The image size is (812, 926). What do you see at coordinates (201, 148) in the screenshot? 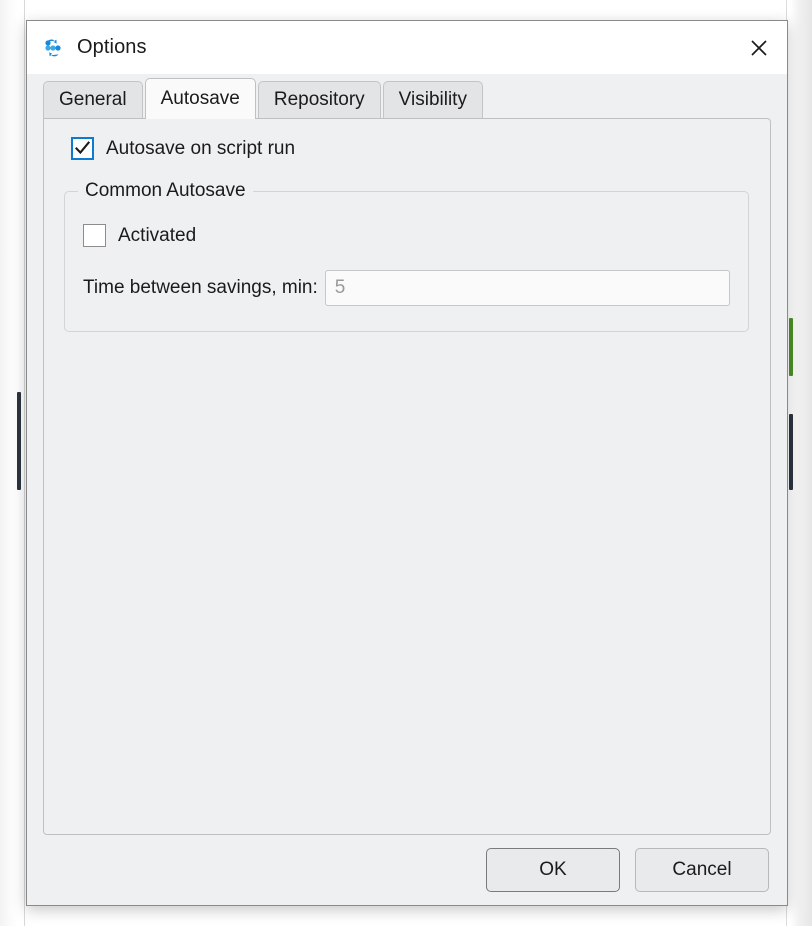
I see `autosave-on-script-run-label: Autosave on script run` at bounding box center [201, 148].